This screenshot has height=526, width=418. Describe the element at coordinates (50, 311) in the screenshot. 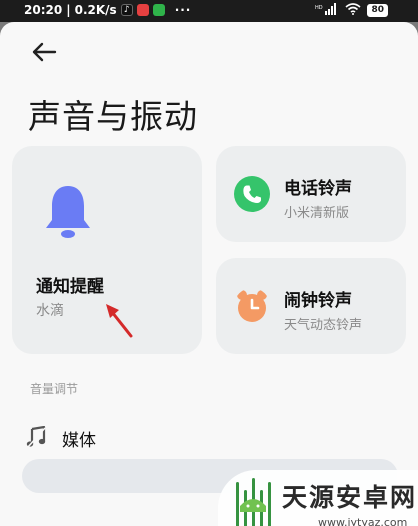

I see `notification-subtitle: 水滴` at that location.